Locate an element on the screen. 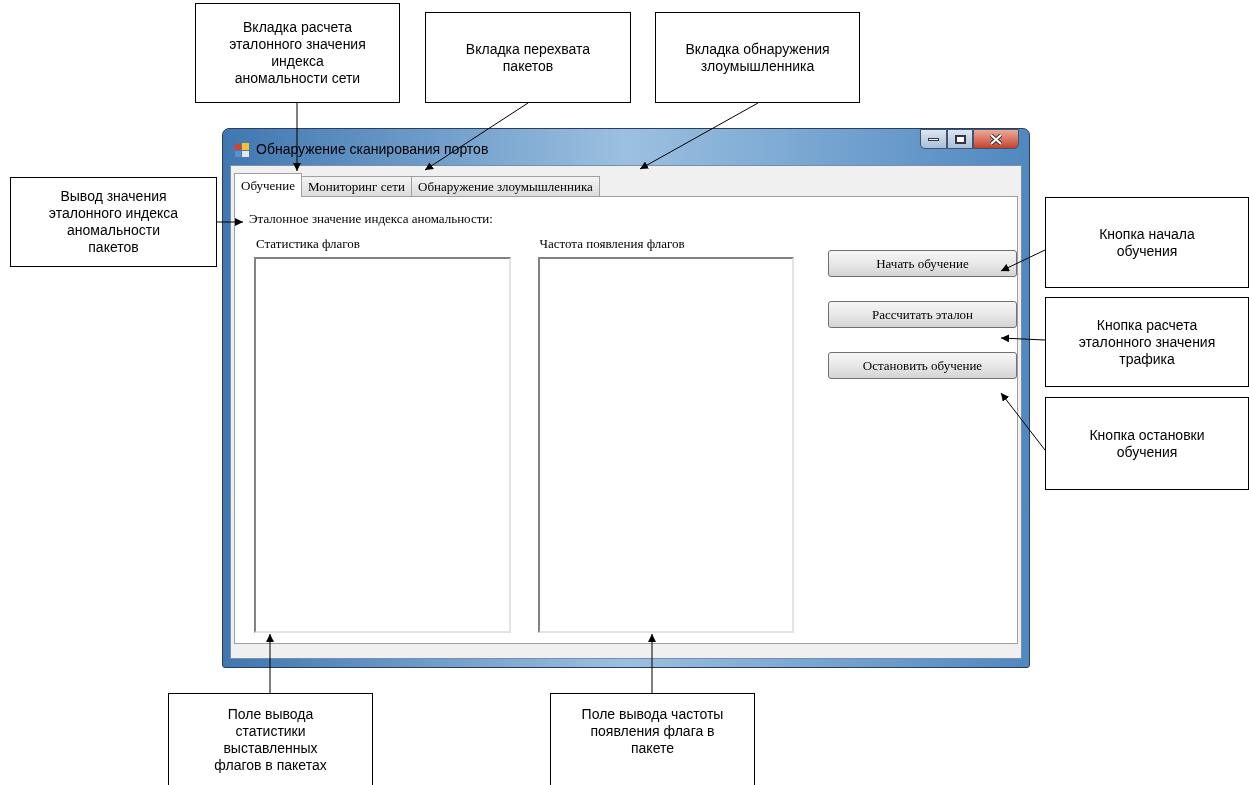 The height and width of the screenshot is (785, 1249). callout-box: Вкладка перехвата пакетов is located at coordinates (528, 57).